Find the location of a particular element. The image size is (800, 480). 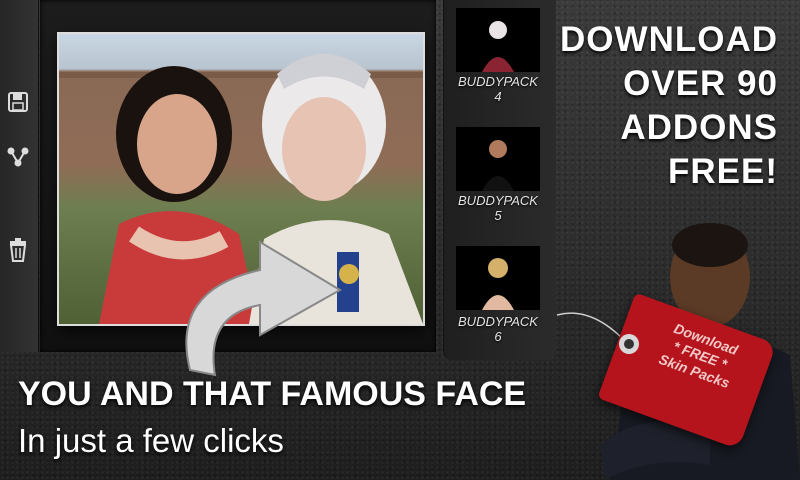

thumbnail-label-4: BUDDYPACK 4 is located at coordinates (498, 89).